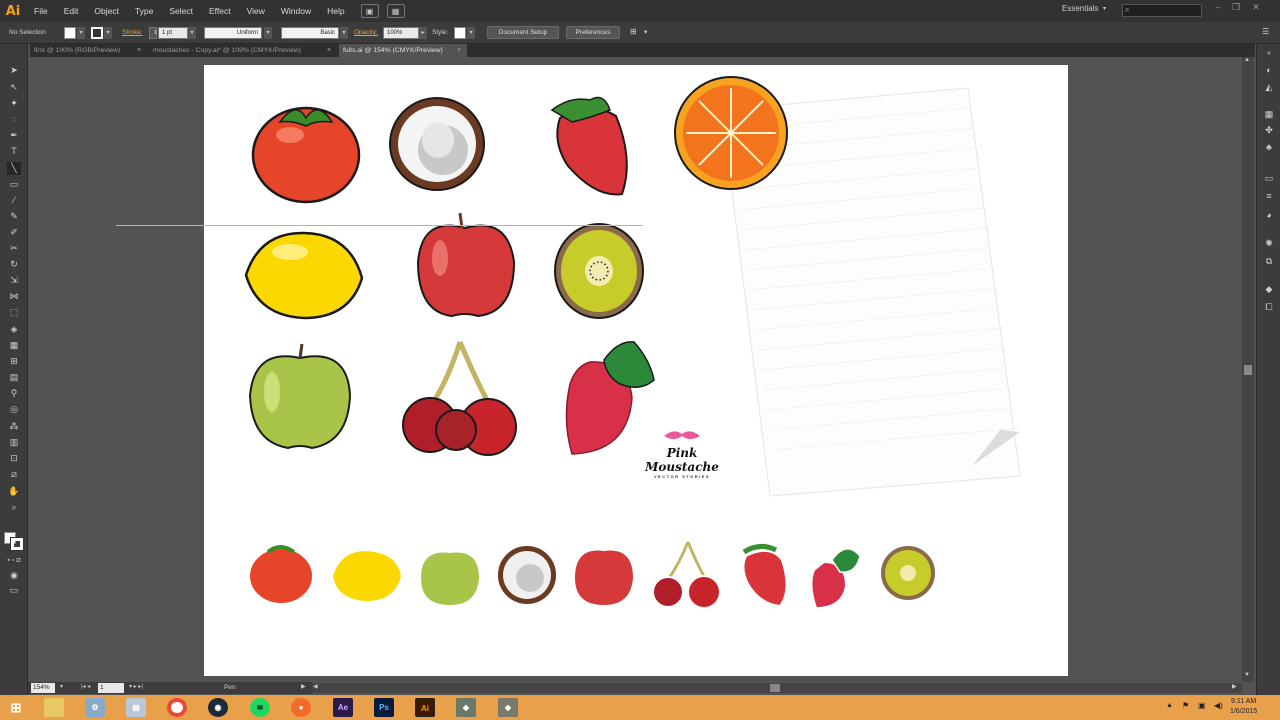 This screenshot has height=720, width=1280. What do you see at coordinates (1185, 705) in the screenshot?
I see `action-center-icon: ⚑` at bounding box center [1185, 705].